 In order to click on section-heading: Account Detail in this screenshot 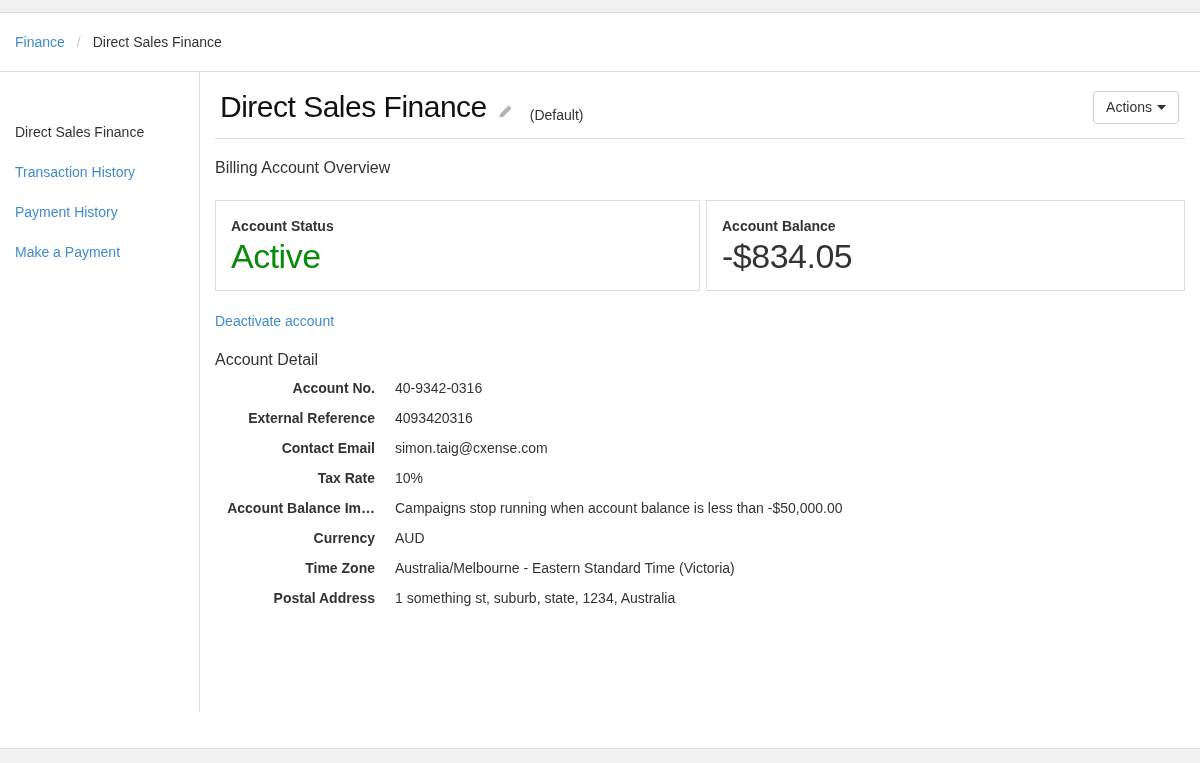, I will do `click(267, 360)`.